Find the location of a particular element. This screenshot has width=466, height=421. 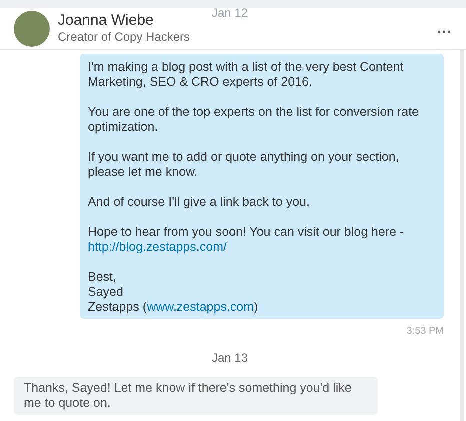

contact-name: Joanna Wiebe is located at coordinates (106, 21).